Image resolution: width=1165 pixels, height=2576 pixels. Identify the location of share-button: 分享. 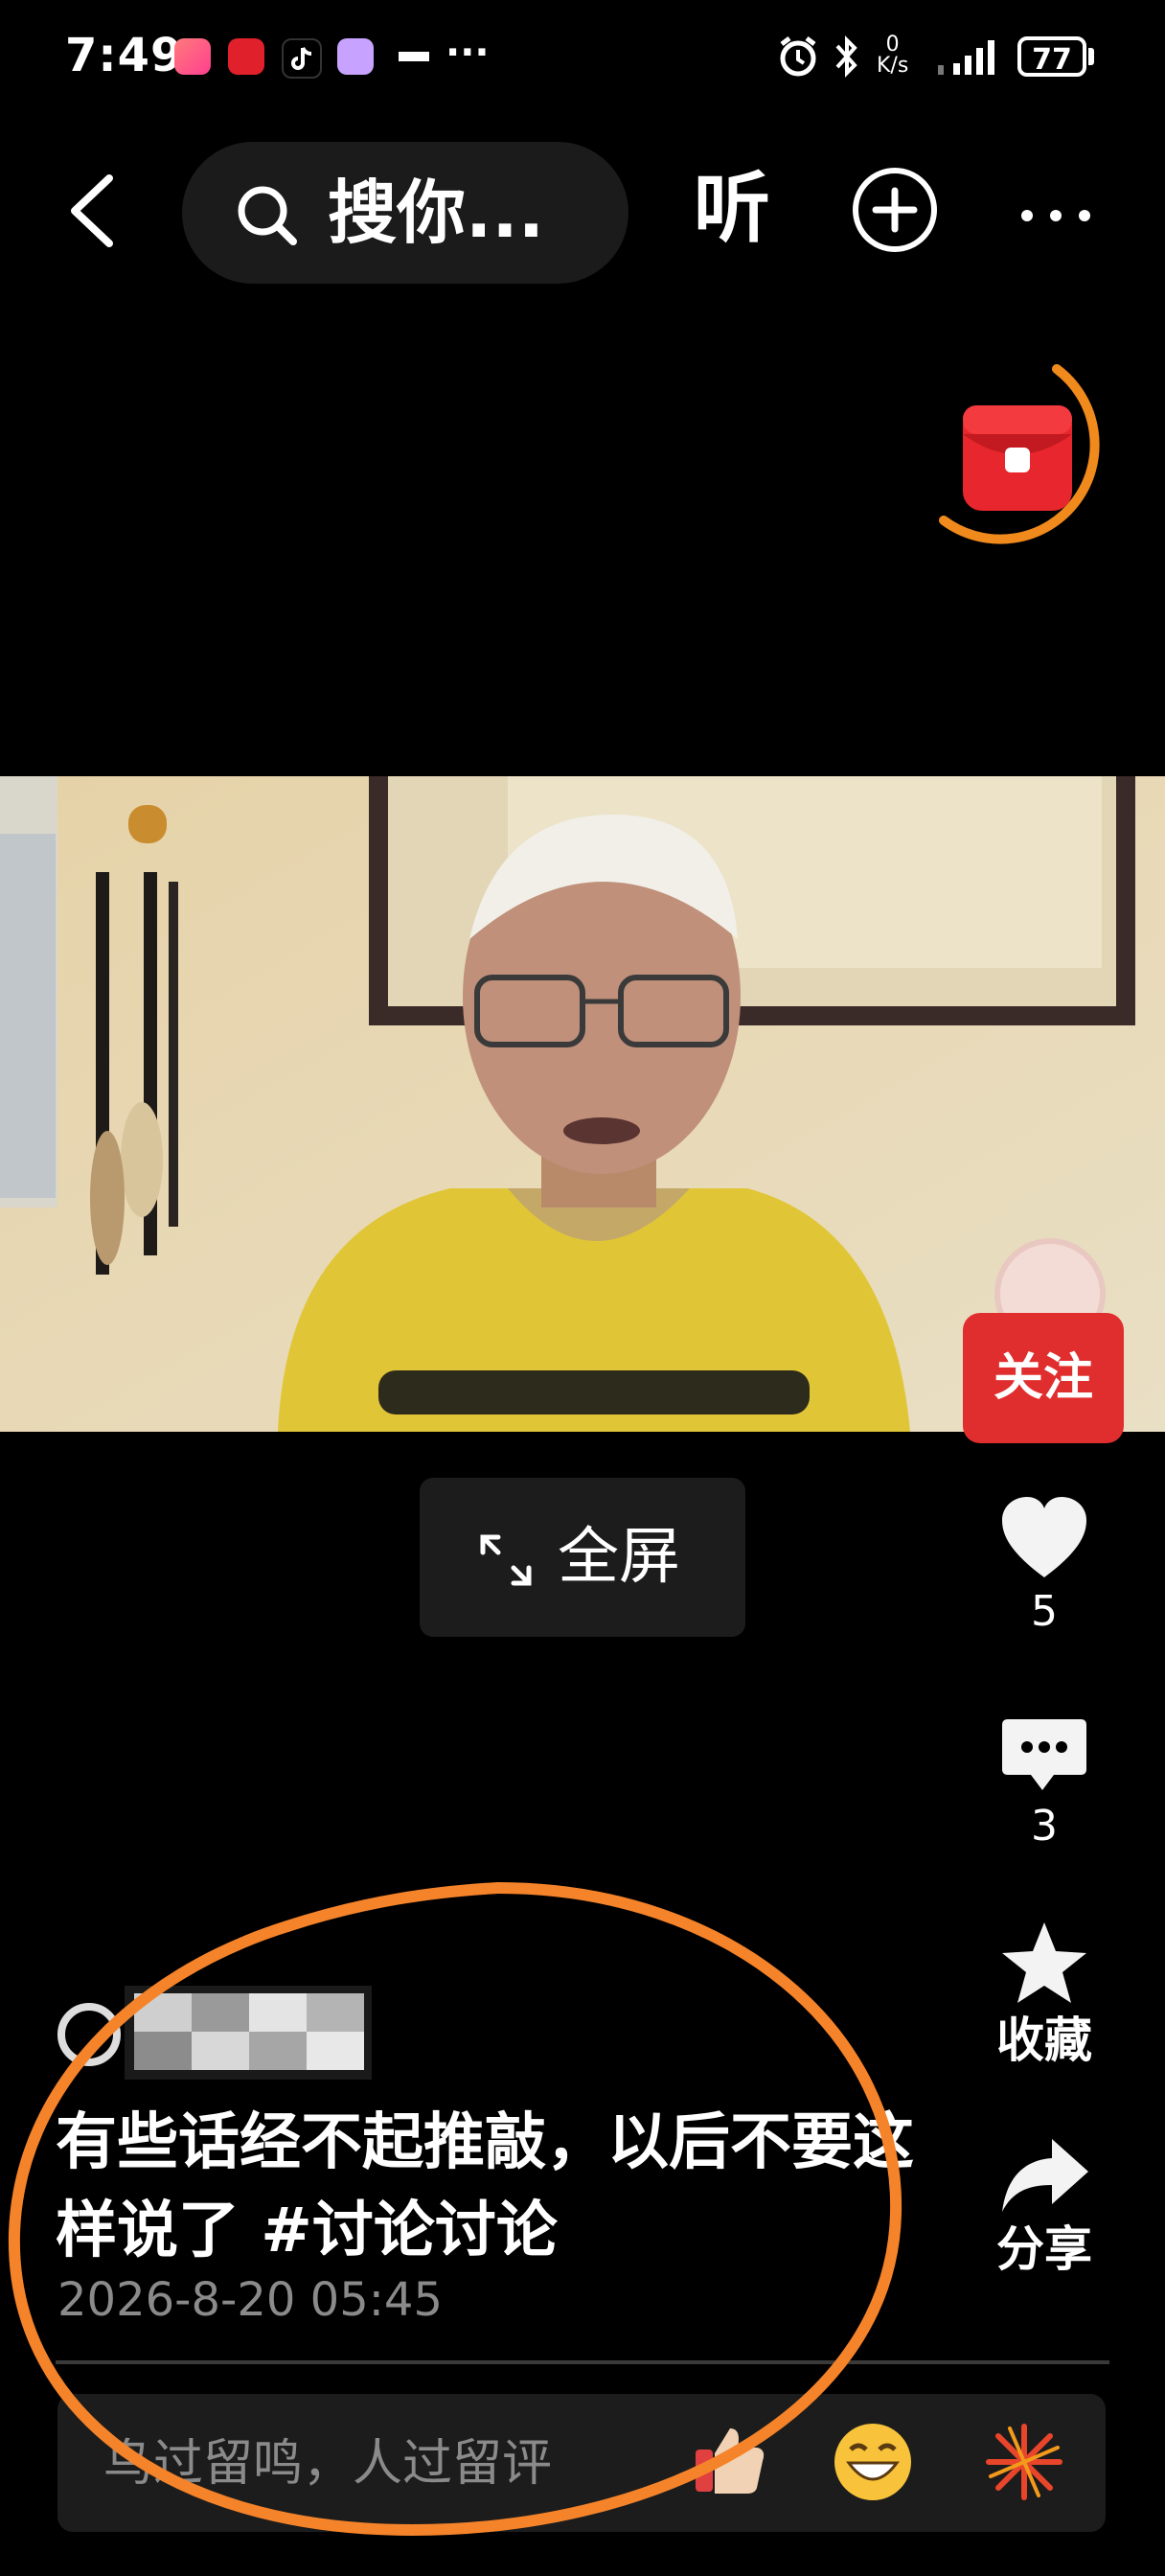
(1044, 2207).